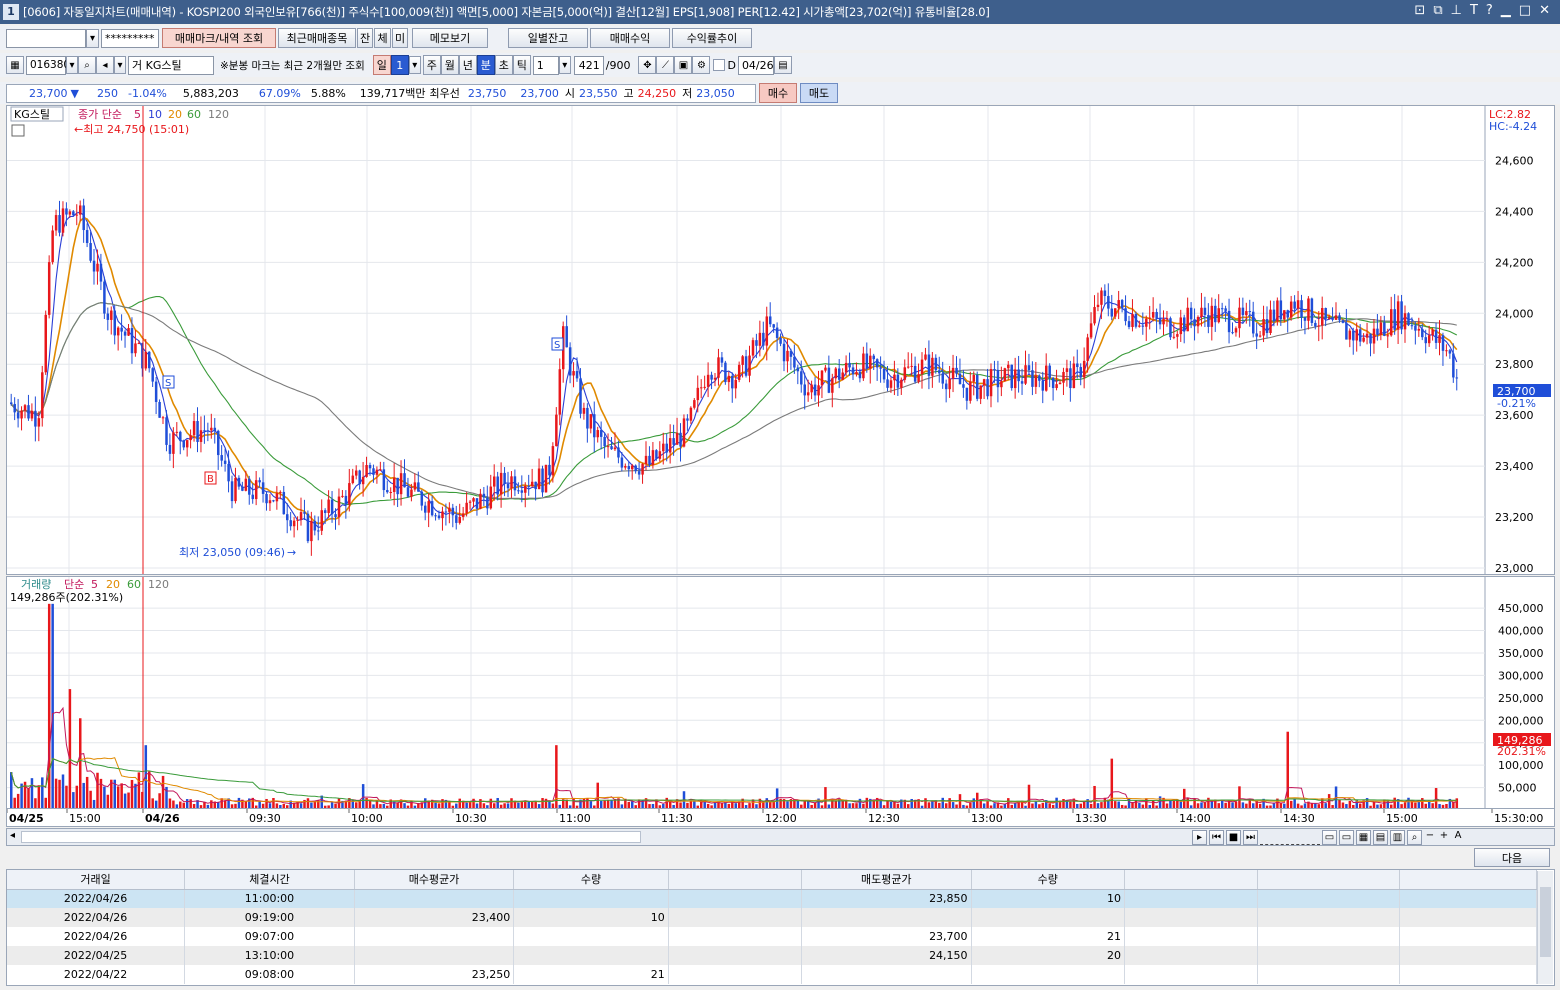 The image size is (1560, 990). What do you see at coordinates (1506, 10) in the screenshot?
I see `minimize-icon: ▁` at bounding box center [1506, 10].